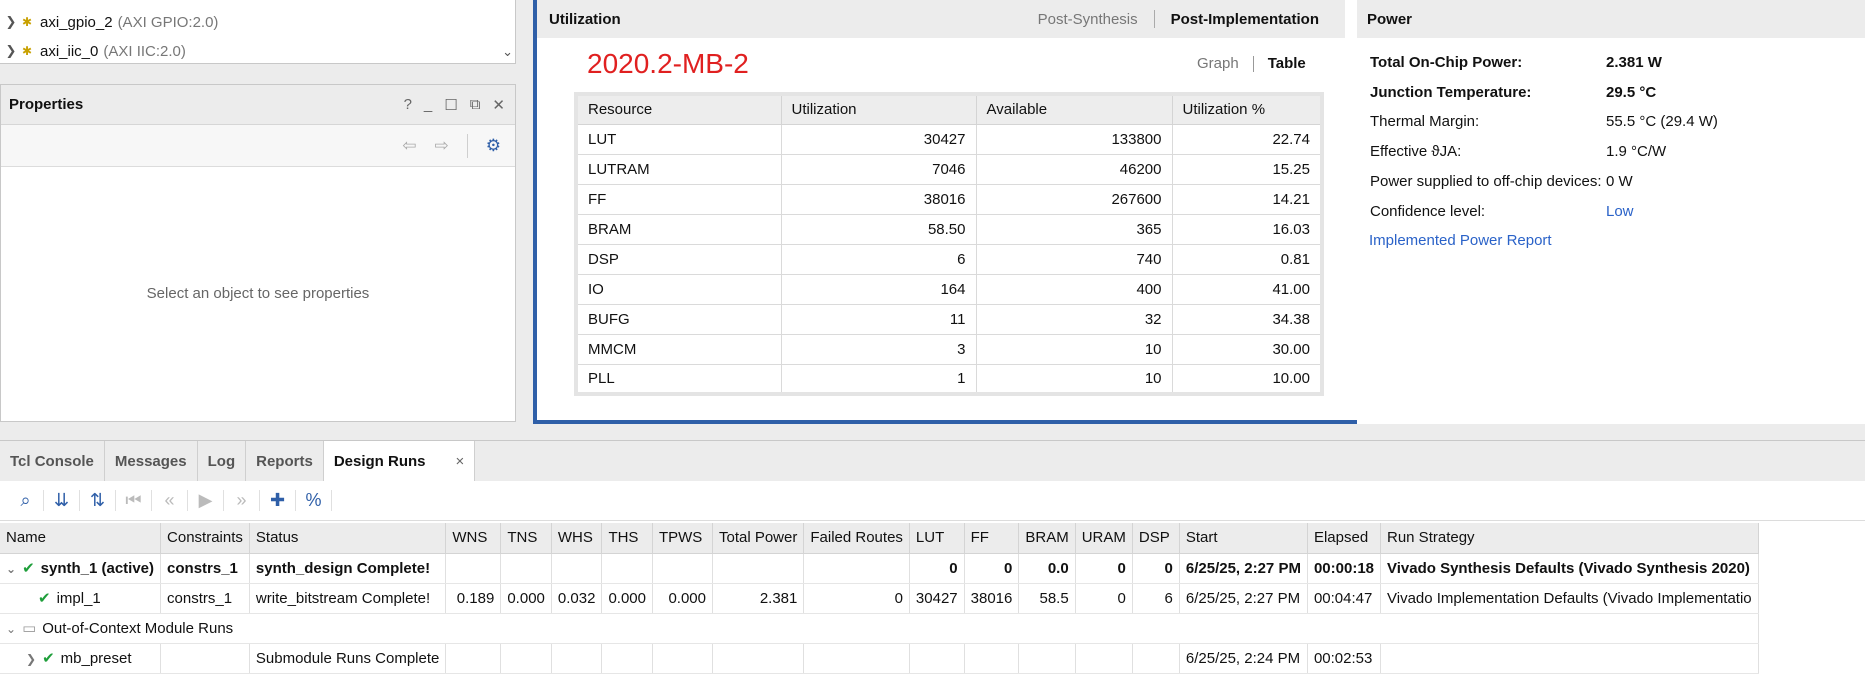 This screenshot has width=1865, height=681. I want to click on table-cell: IO, so click(678, 289).